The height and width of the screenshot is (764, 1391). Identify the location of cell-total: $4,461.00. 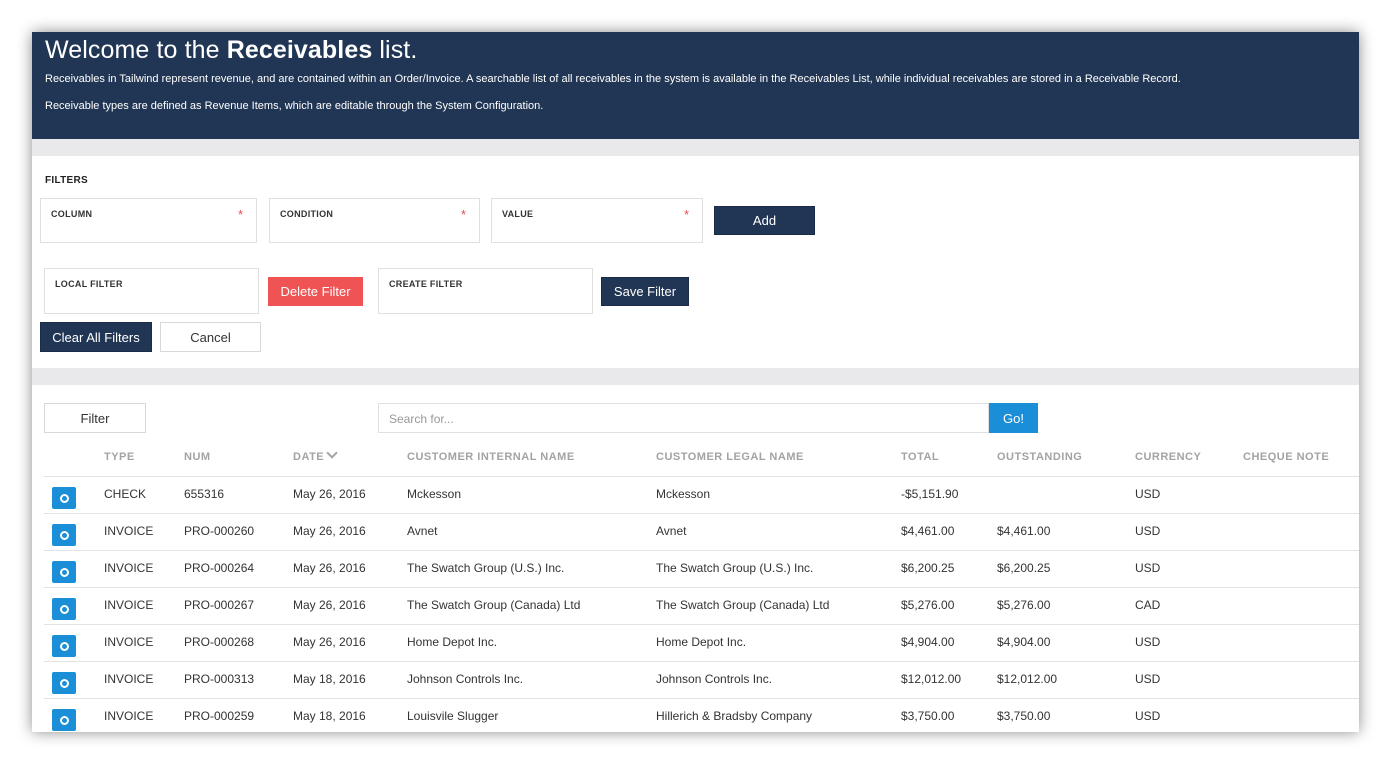
(928, 531).